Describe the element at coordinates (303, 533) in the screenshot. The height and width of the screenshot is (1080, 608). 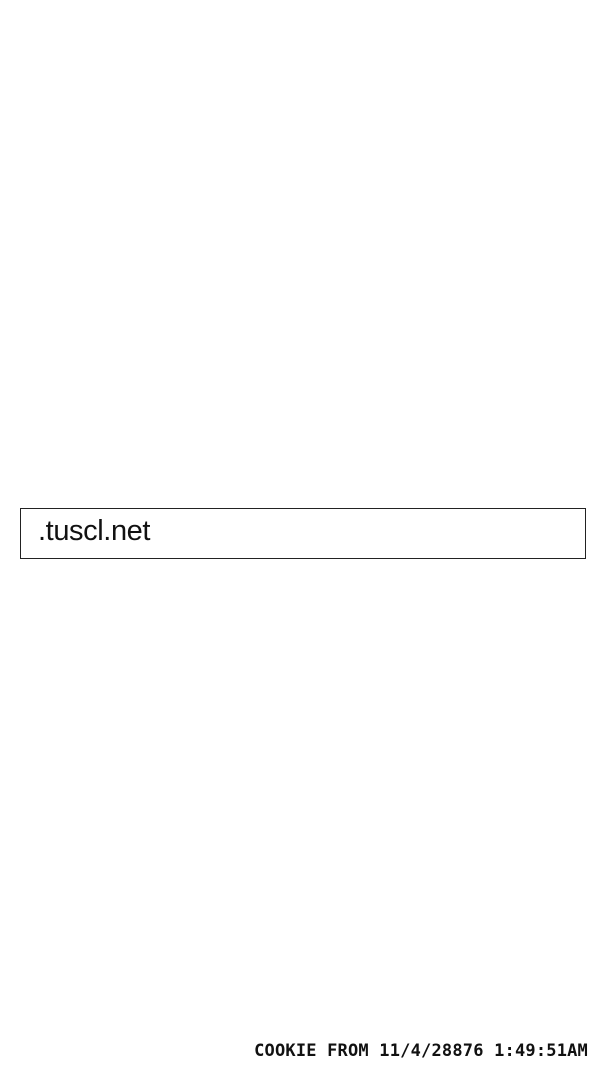
I see `cookie-domain-box: .tuscl.net` at that location.